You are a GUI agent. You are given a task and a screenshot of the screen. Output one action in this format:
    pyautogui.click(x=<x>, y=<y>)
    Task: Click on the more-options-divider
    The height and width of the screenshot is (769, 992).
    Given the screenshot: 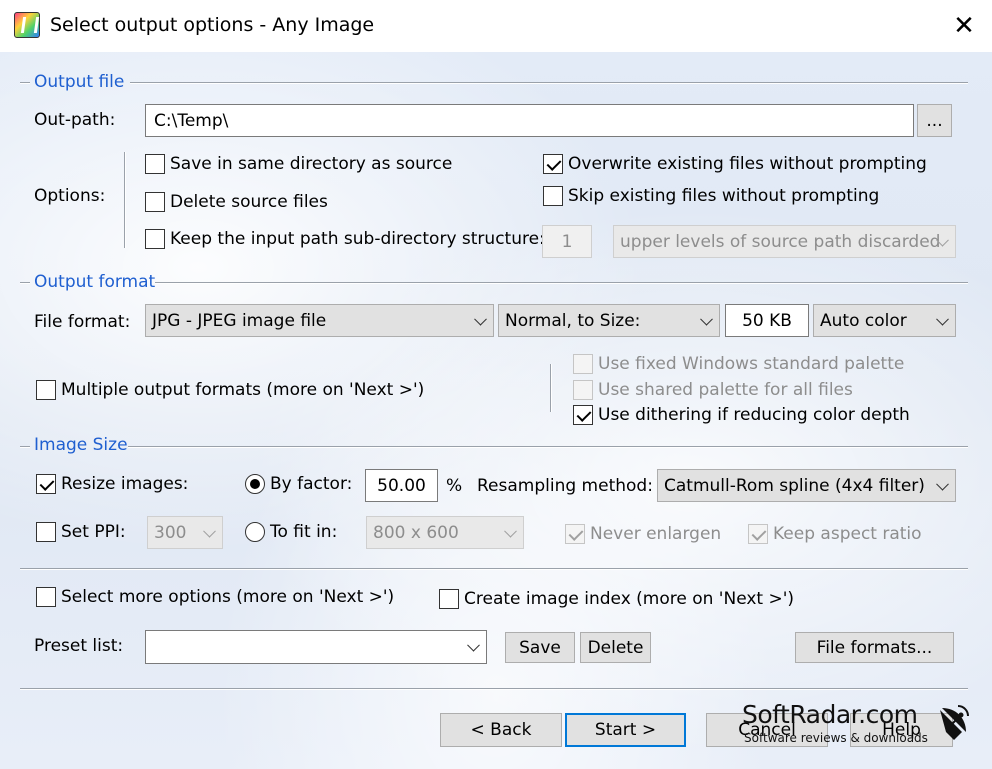 What is the action you would take?
    pyautogui.click(x=494, y=569)
    